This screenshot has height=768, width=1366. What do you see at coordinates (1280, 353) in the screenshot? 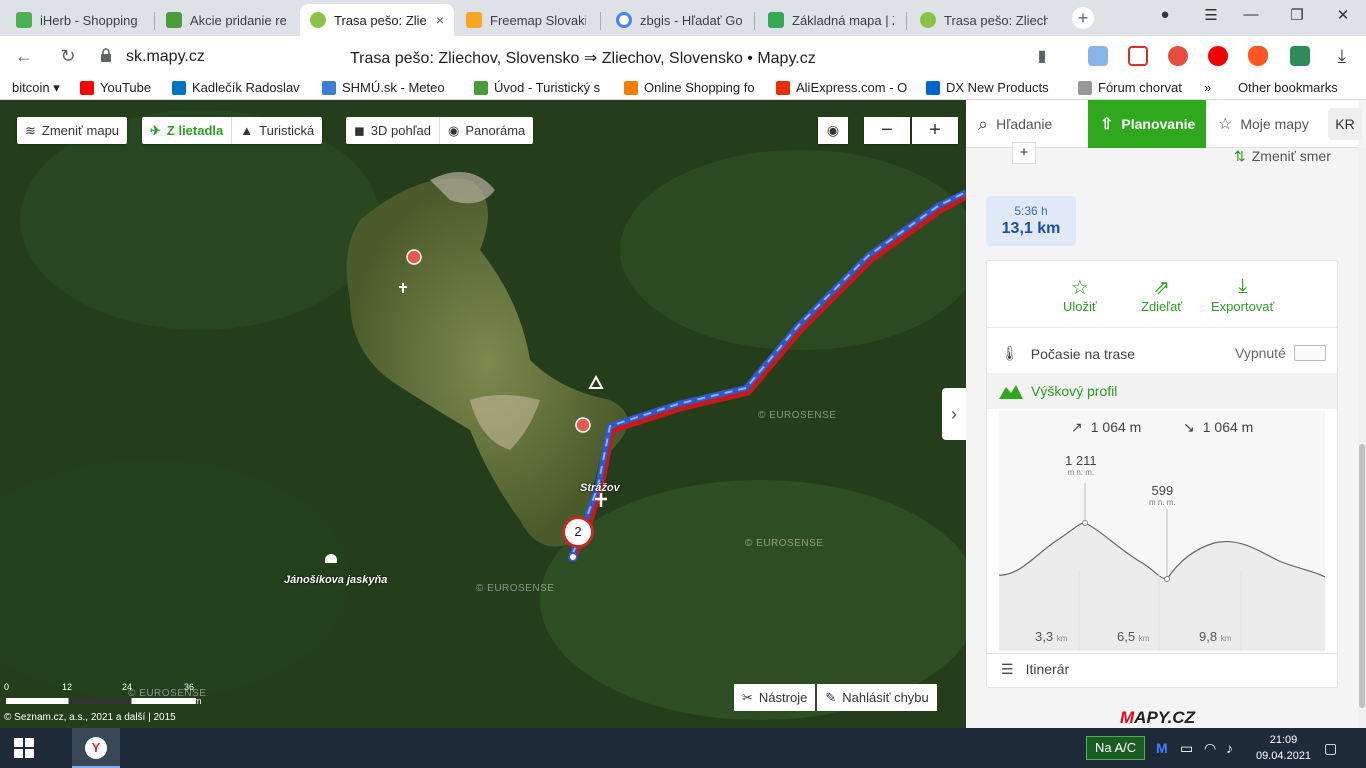
I see `weather-toggle: Vypnuté` at bounding box center [1280, 353].